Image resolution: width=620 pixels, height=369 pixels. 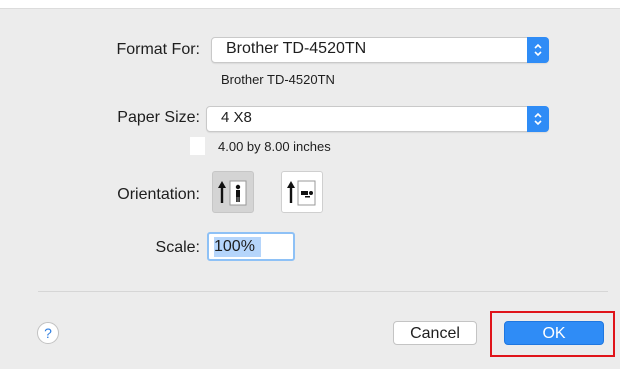 I want to click on help-button: ?, so click(x=48, y=333).